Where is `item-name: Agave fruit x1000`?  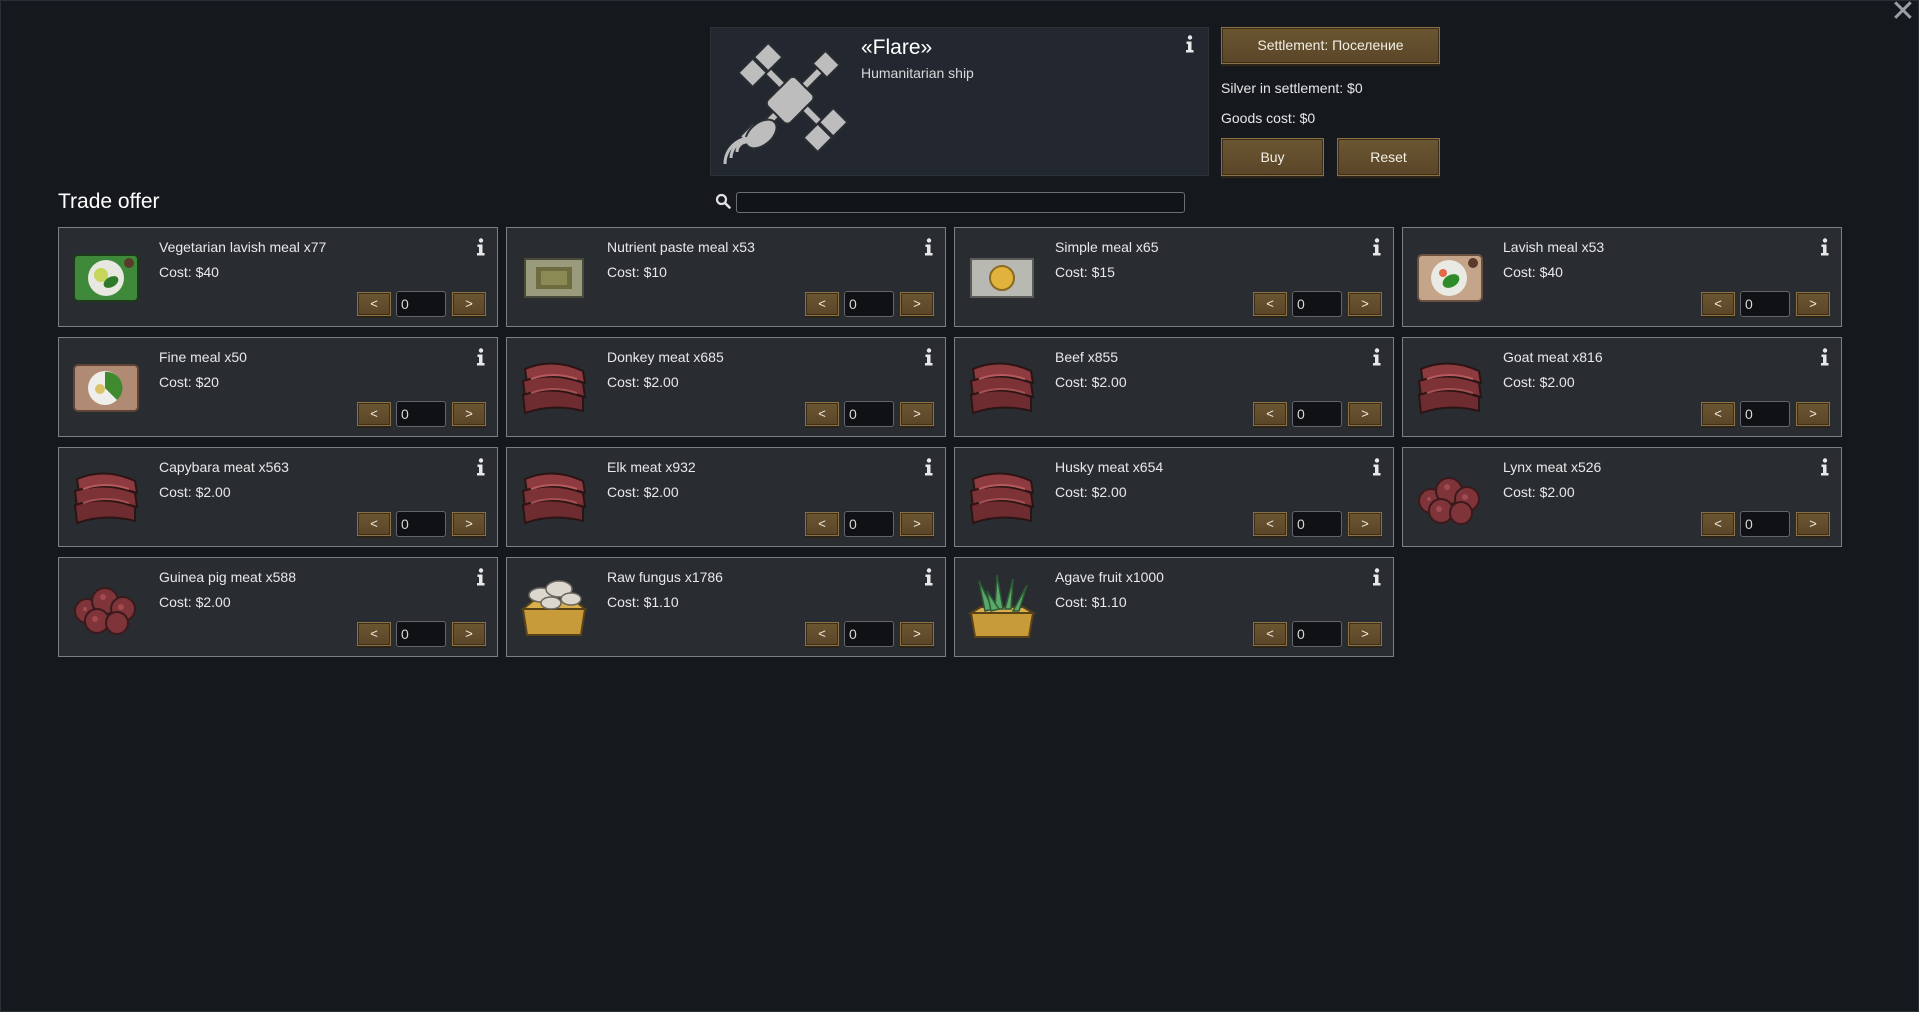
item-name: Agave fruit x1000 is located at coordinates (1109, 577).